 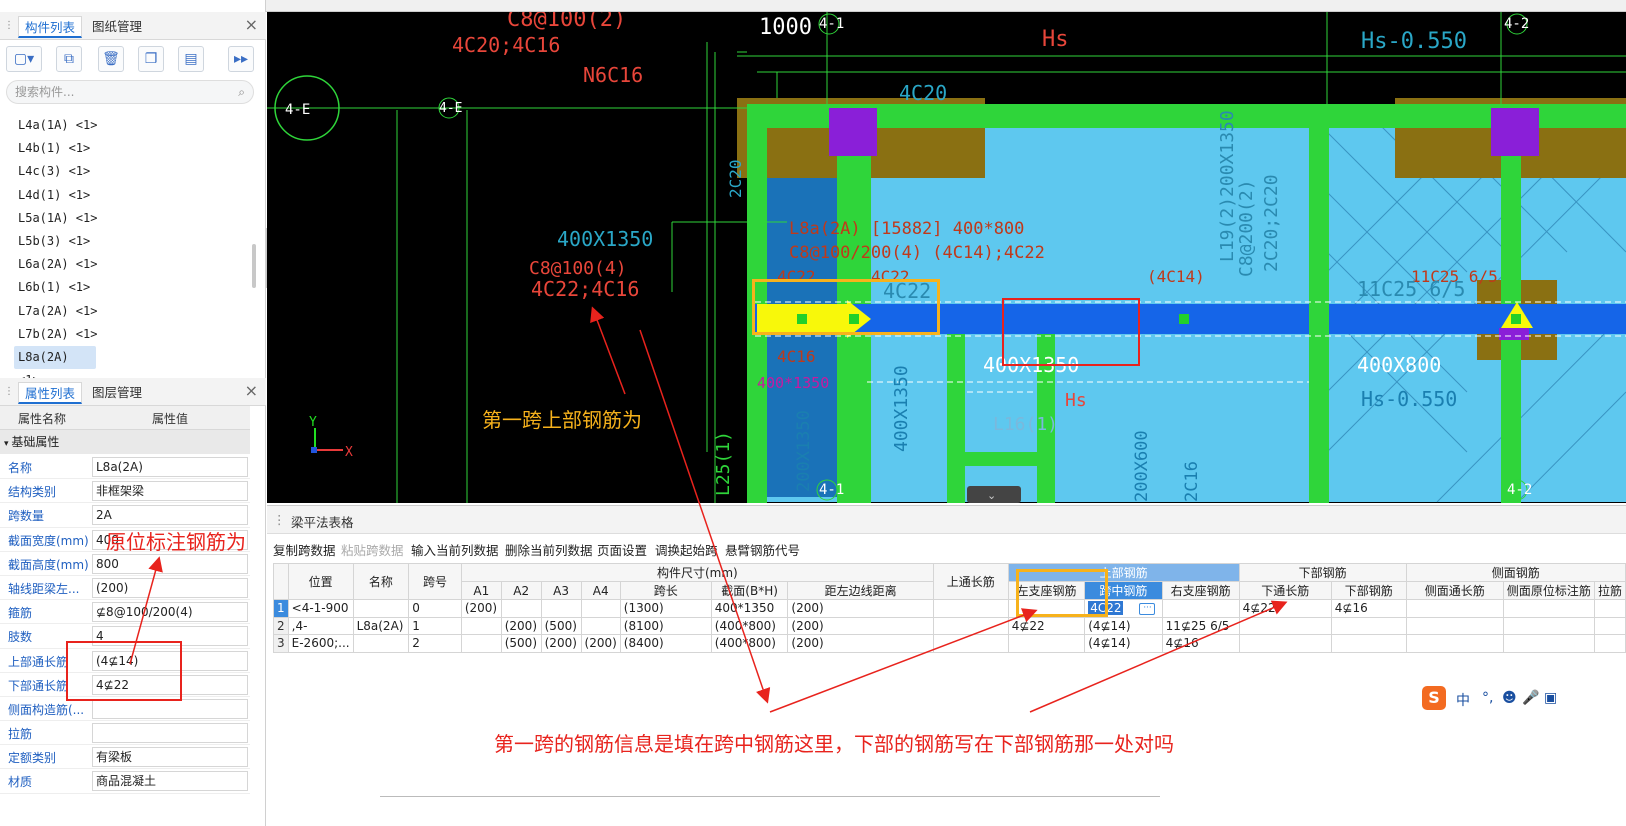 What do you see at coordinates (281, 643) in the screenshot?
I see `row-number: 3` at bounding box center [281, 643].